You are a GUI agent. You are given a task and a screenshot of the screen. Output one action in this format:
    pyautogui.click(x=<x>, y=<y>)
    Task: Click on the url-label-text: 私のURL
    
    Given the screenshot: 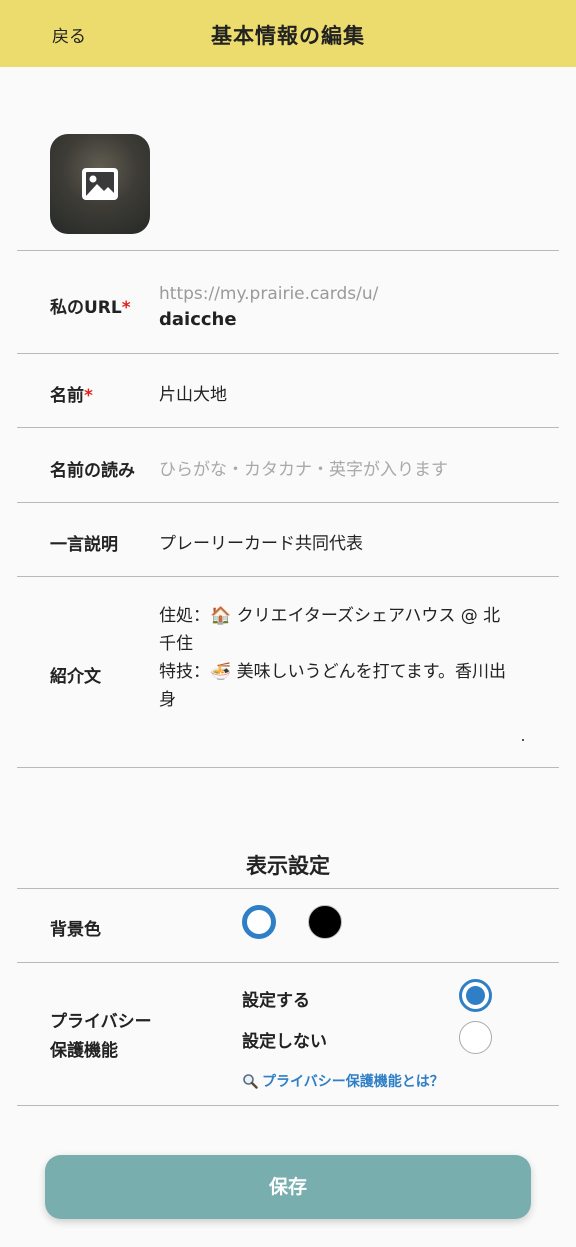 What is the action you would take?
    pyautogui.click(x=86, y=308)
    